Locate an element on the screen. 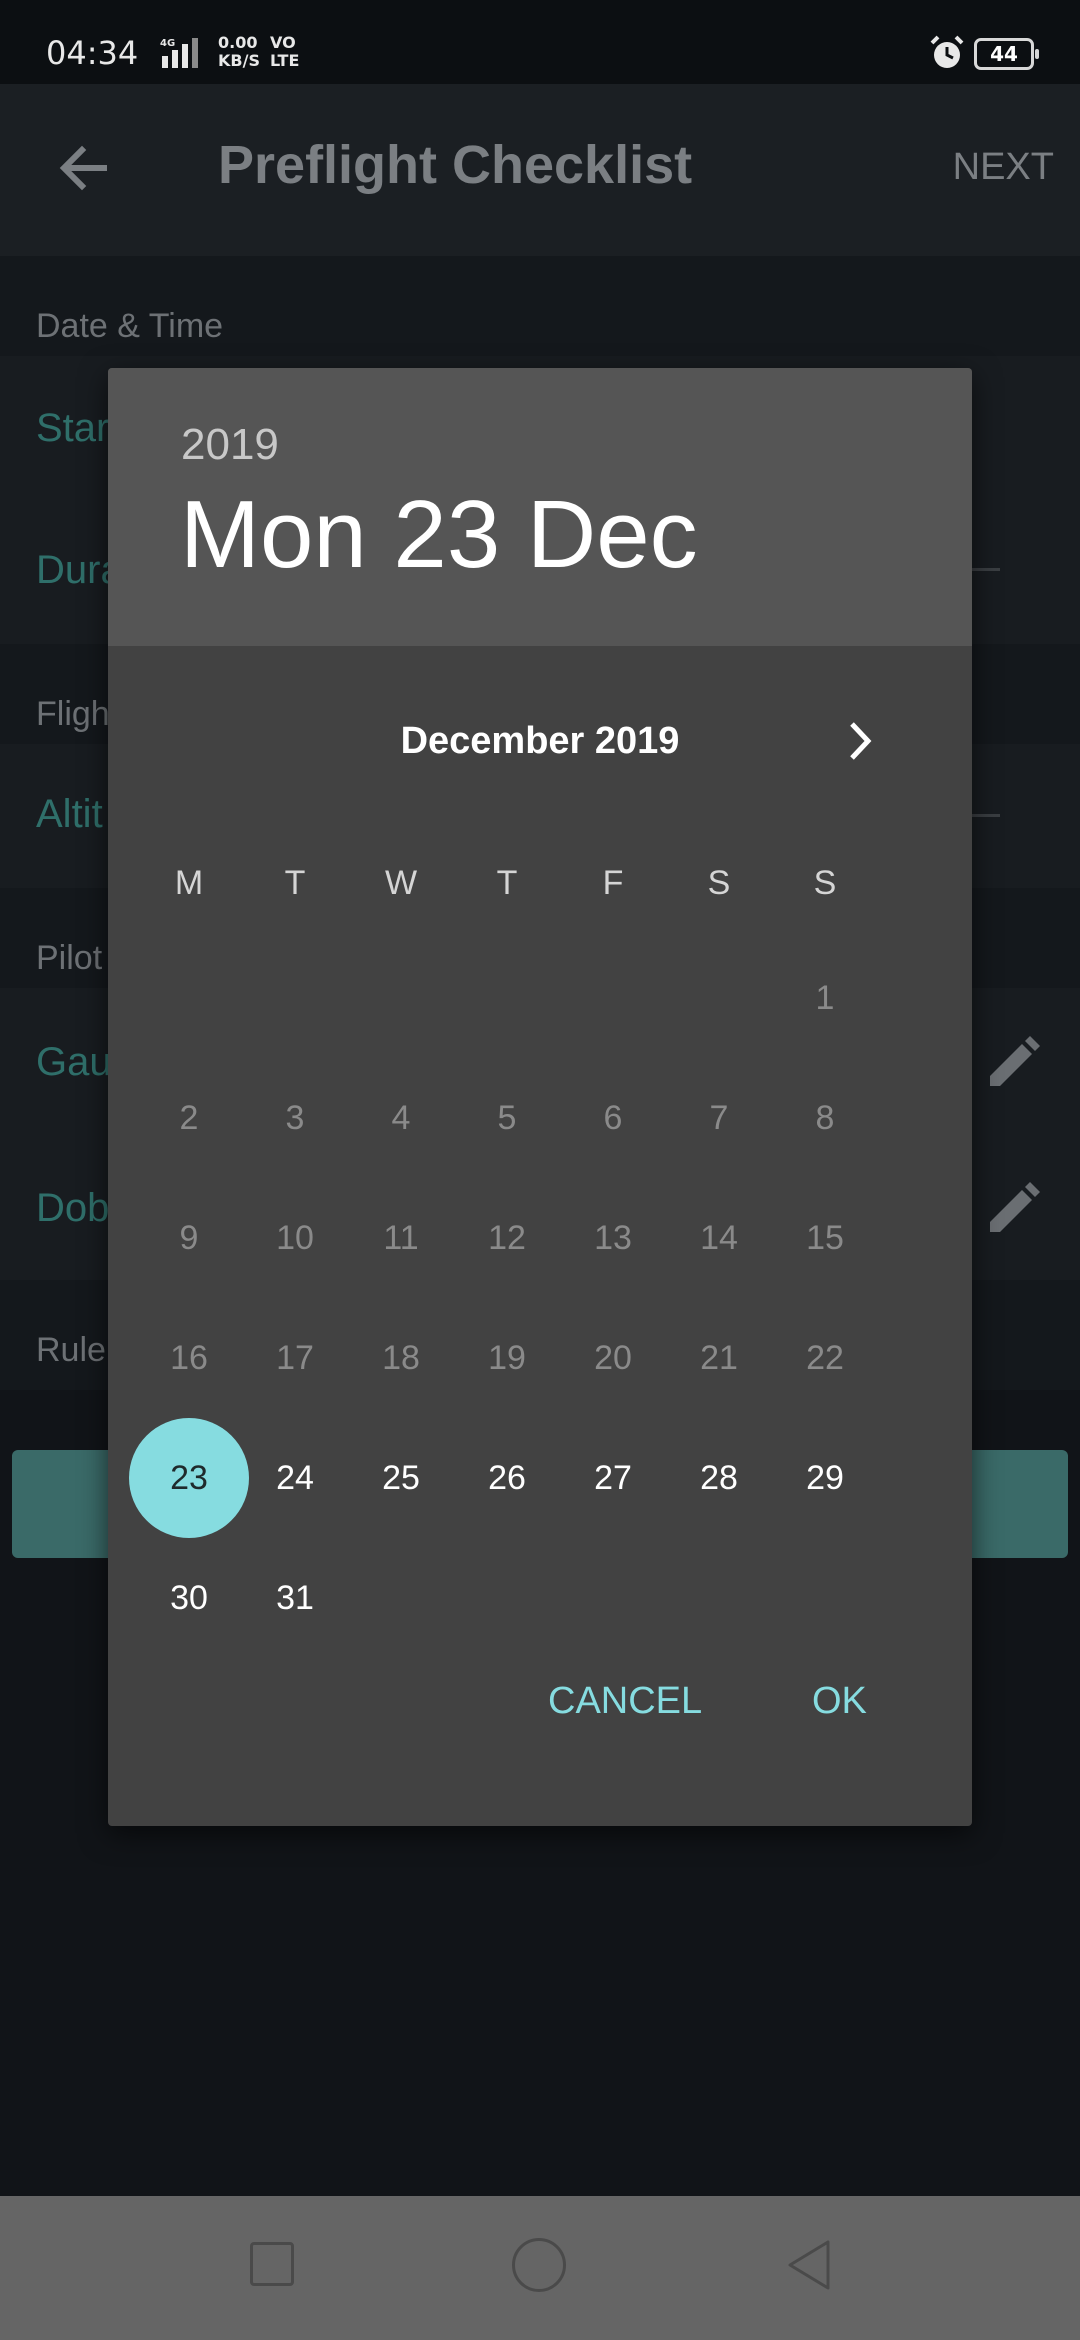 The image size is (1080, 2340). calendar-day: 8 is located at coordinates (825, 1118).